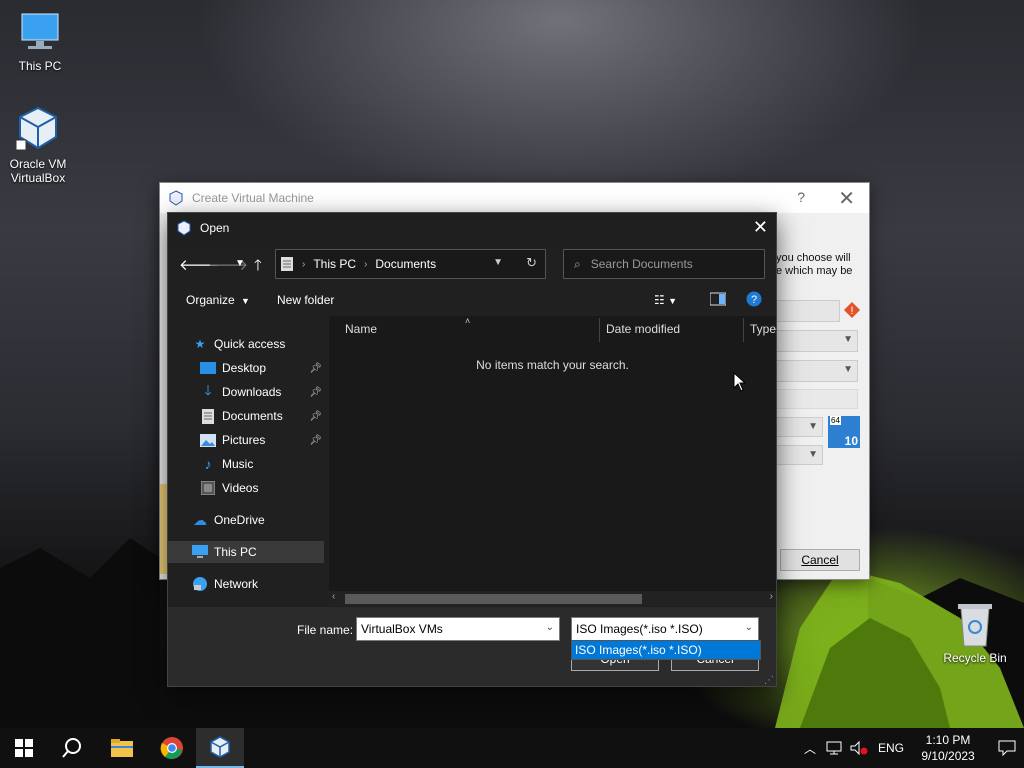 This screenshot has width=1024, height=768. Describe the element at coordinates (718, 300) in the screenshot. I see `preview-pane-icon` at that location.